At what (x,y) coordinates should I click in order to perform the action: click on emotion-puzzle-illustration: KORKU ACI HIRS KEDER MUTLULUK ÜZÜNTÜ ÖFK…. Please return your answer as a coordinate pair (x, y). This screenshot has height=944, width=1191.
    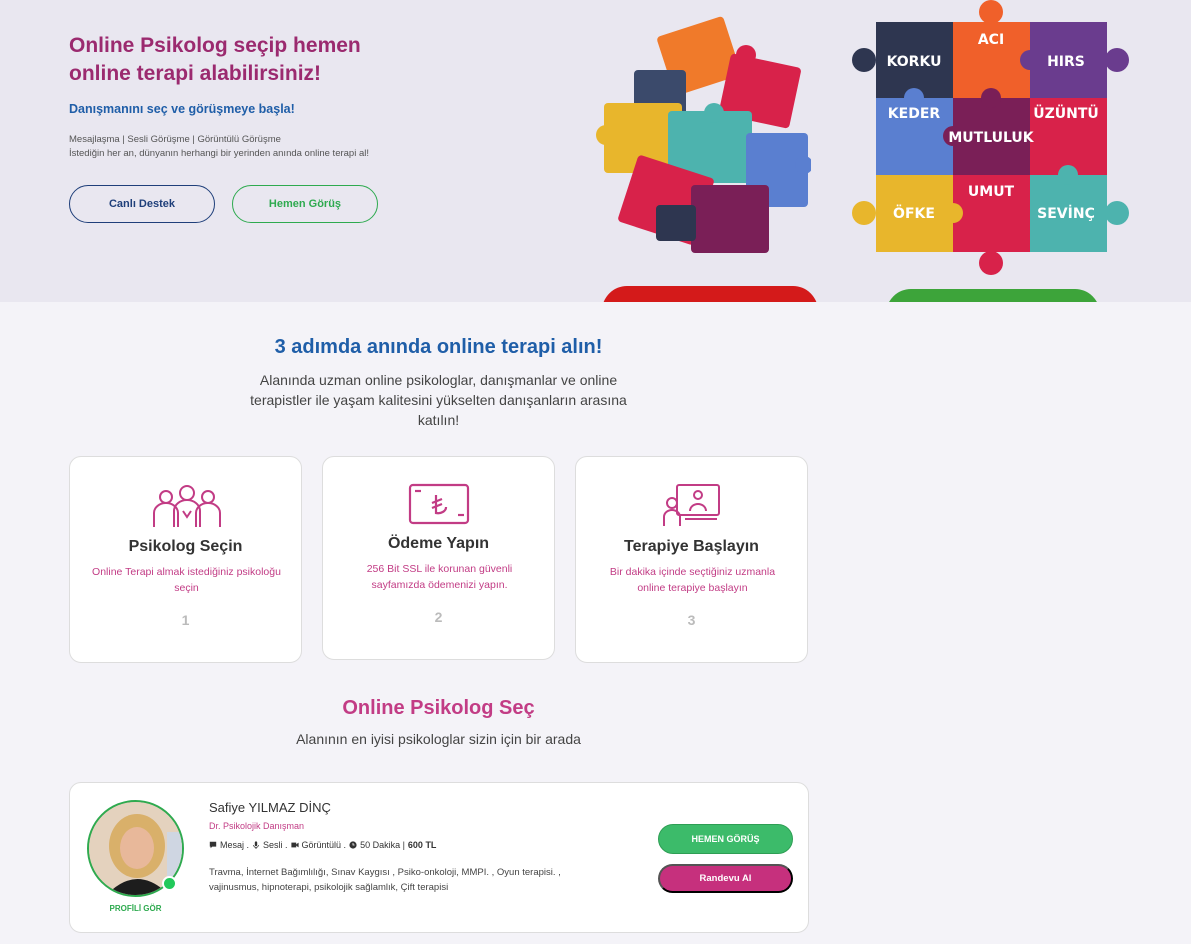
    Looking at the image, I should click on (990, 137).